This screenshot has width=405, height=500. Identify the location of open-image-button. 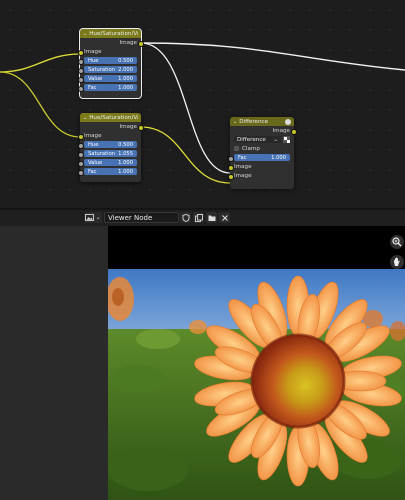
(211, 217).